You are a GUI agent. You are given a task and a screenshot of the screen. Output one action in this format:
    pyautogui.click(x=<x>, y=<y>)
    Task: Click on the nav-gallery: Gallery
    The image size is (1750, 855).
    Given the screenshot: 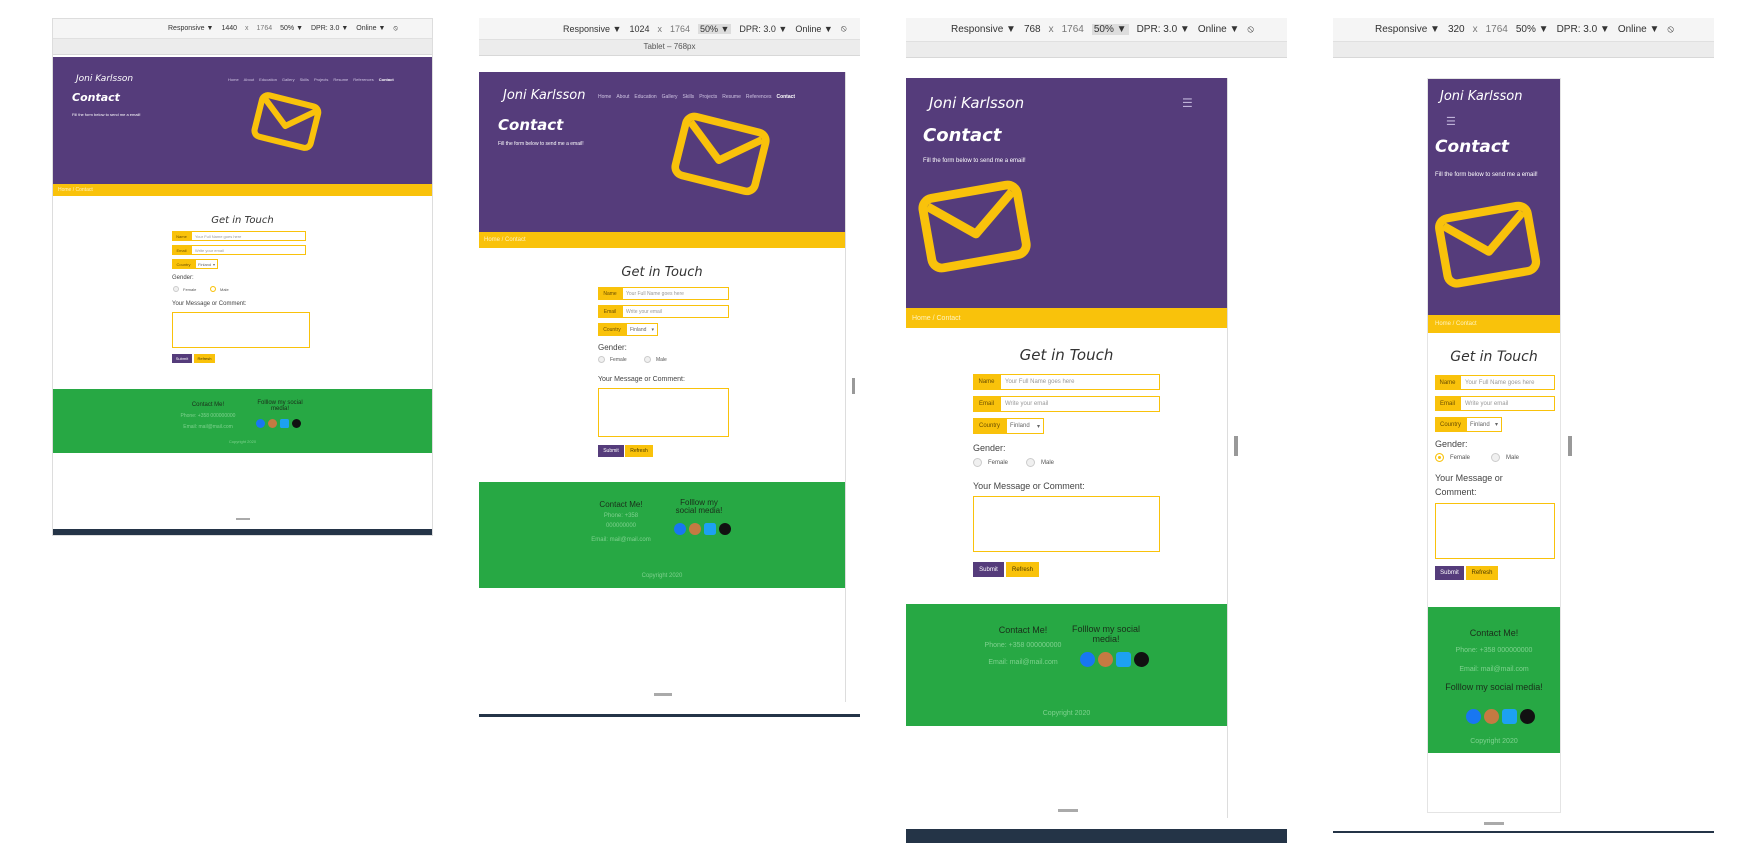 What is the action you would take?
    pyautogui.click(x=288, y=79)
    